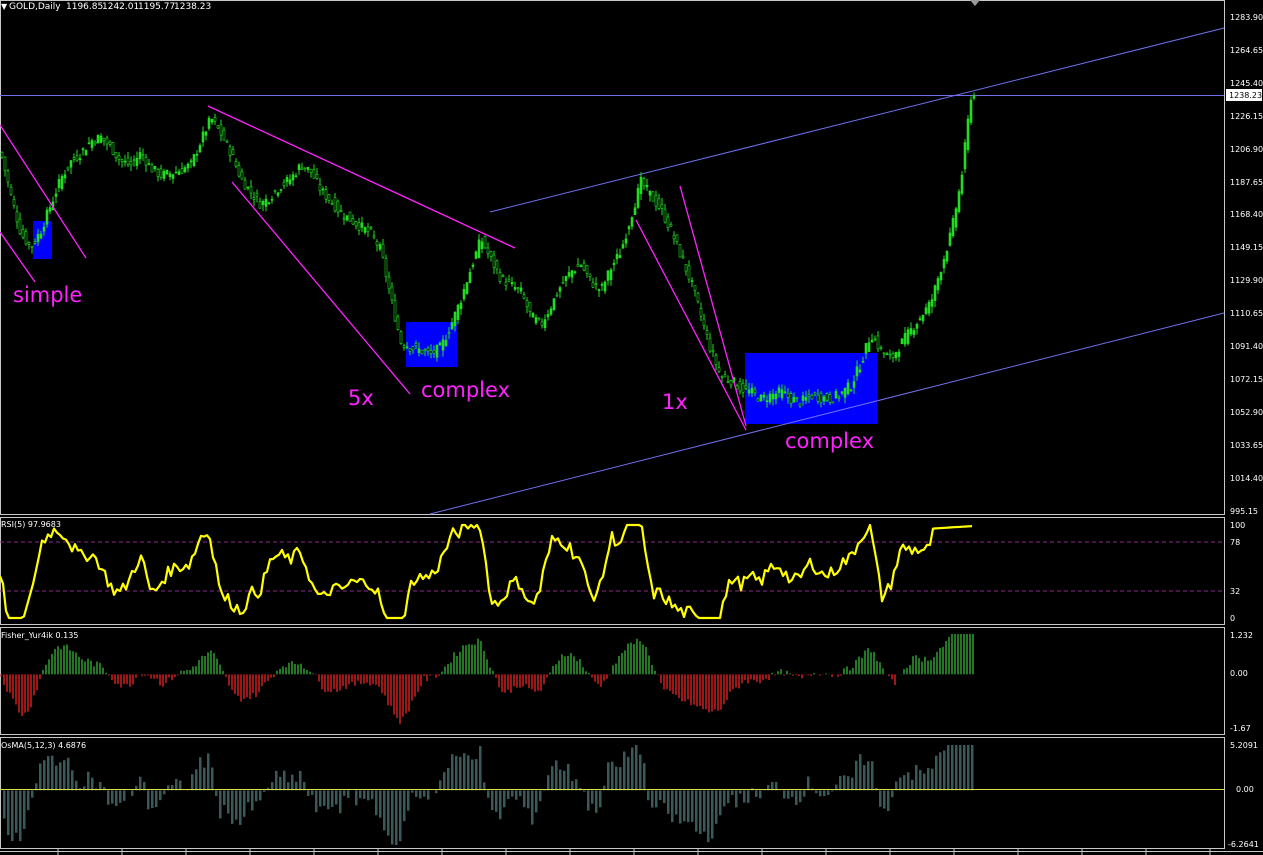  What do you see at coordinates (1243, 795) in the screenshot?
I see `osma-axis: 5.2091 0.00 -6.2641` at bounding box center [1243, 795].